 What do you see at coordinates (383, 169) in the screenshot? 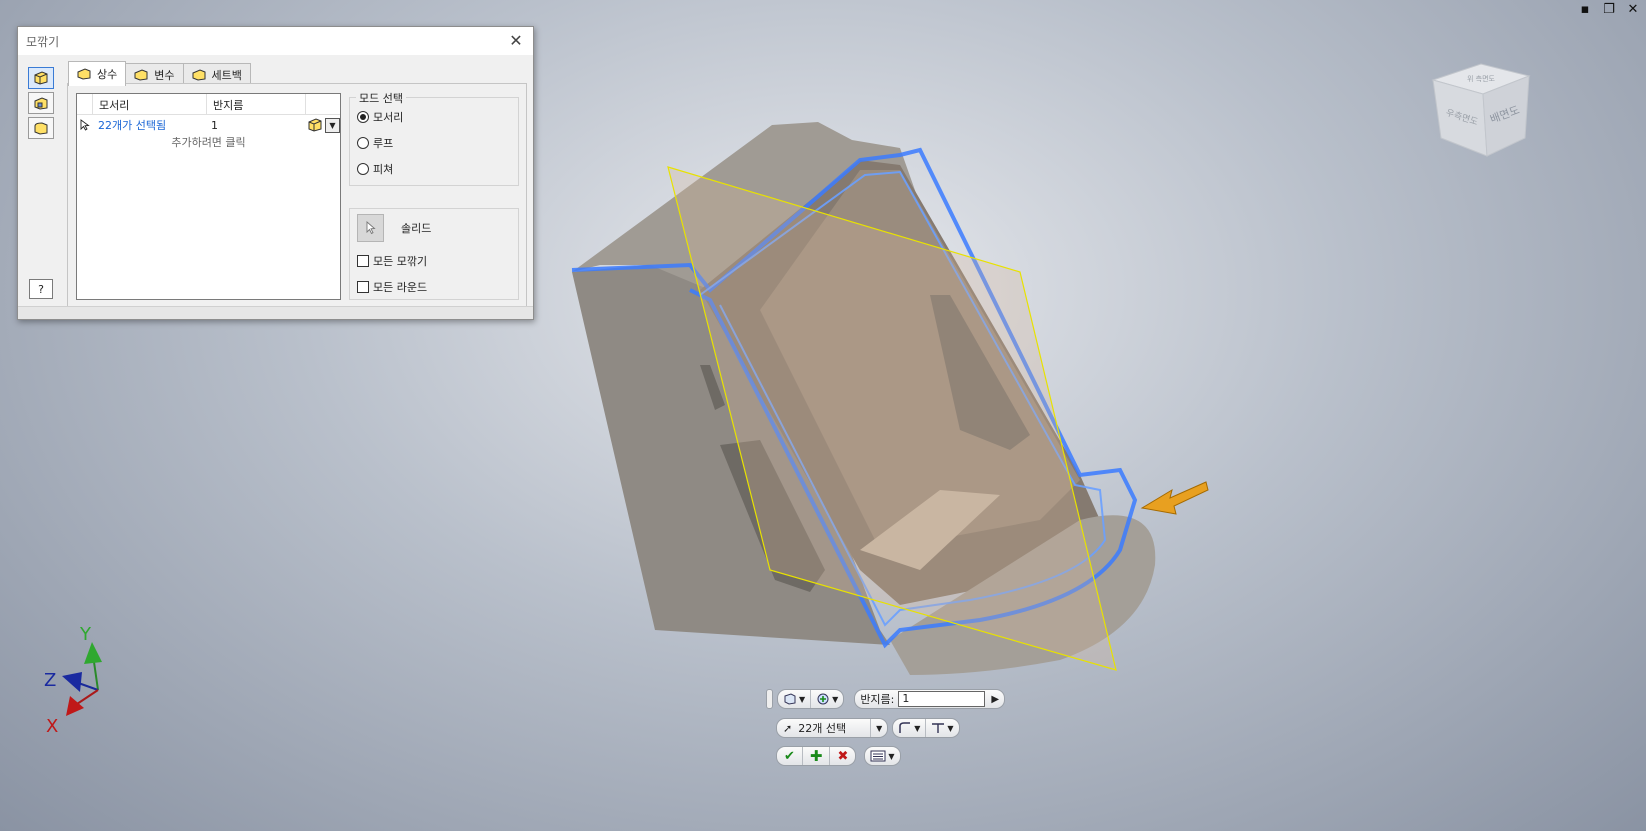
I see `mode-feature-label: 피쳐` at bounding box center [383, 169].